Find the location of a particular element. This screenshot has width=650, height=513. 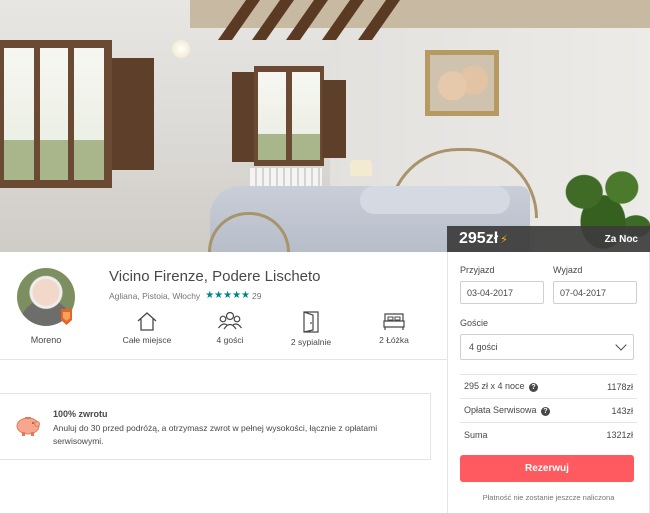

amenity-bedrooms: 2 sypialnie is located at coordinates (311, 329).